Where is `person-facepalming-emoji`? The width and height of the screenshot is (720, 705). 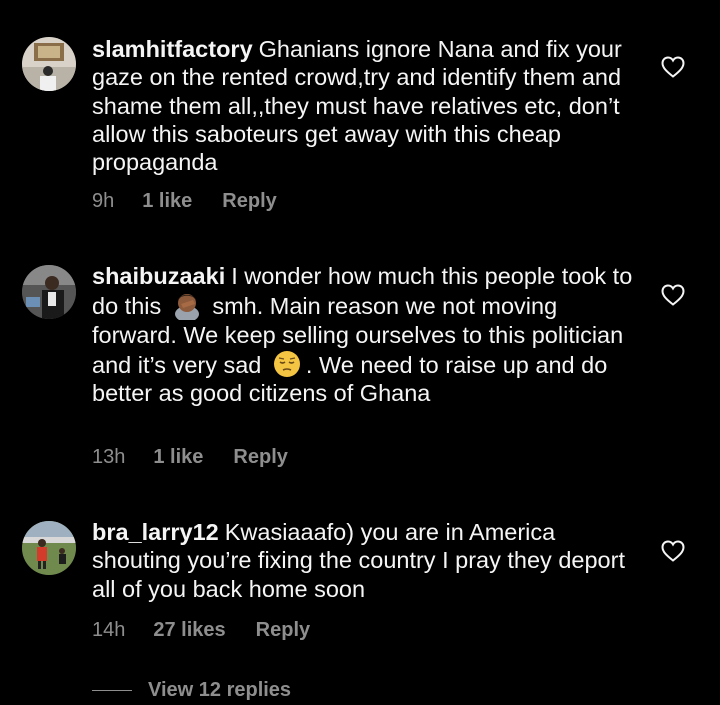
person-facepalming-emoji is located at coordinates (187, 306).